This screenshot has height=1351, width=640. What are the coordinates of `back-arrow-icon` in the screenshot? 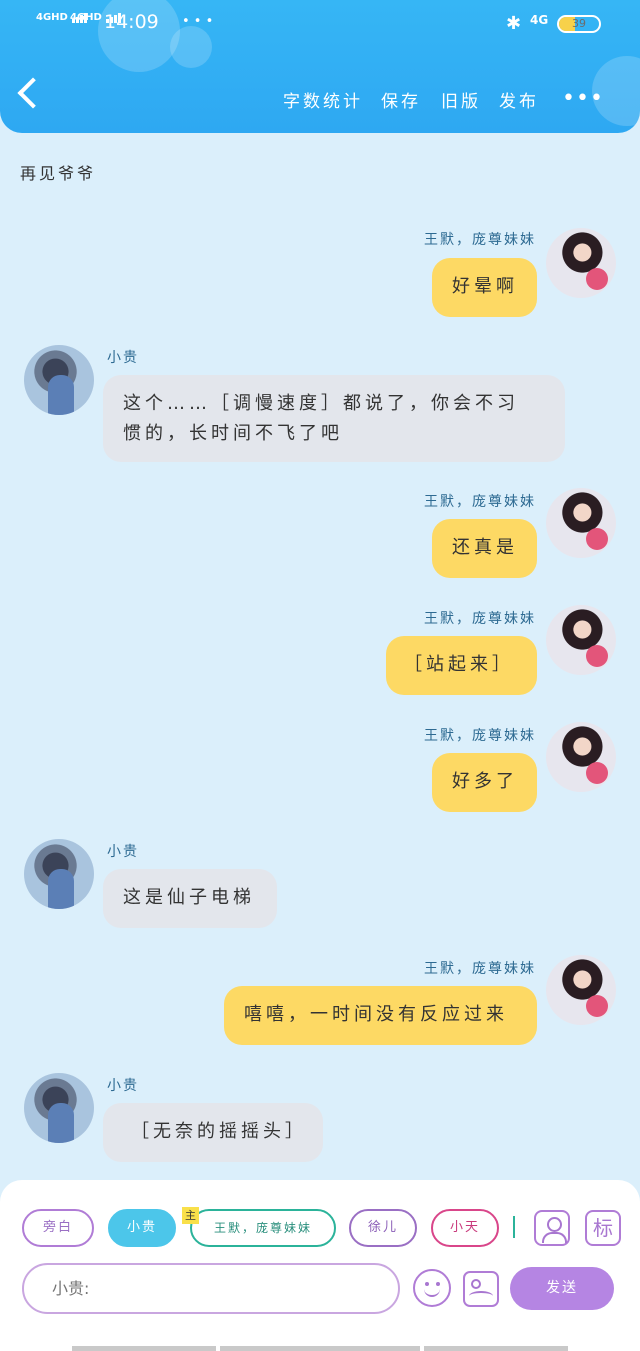 It's located at (33, 93).